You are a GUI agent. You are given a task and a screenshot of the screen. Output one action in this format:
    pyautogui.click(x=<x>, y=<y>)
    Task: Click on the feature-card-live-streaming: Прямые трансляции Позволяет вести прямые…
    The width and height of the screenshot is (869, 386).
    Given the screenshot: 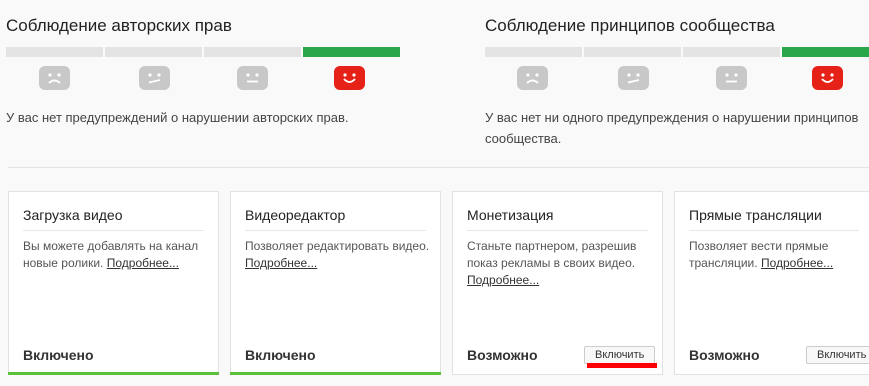 What is the action you would take?
    pyautogui.click(x=771, y=283)
    